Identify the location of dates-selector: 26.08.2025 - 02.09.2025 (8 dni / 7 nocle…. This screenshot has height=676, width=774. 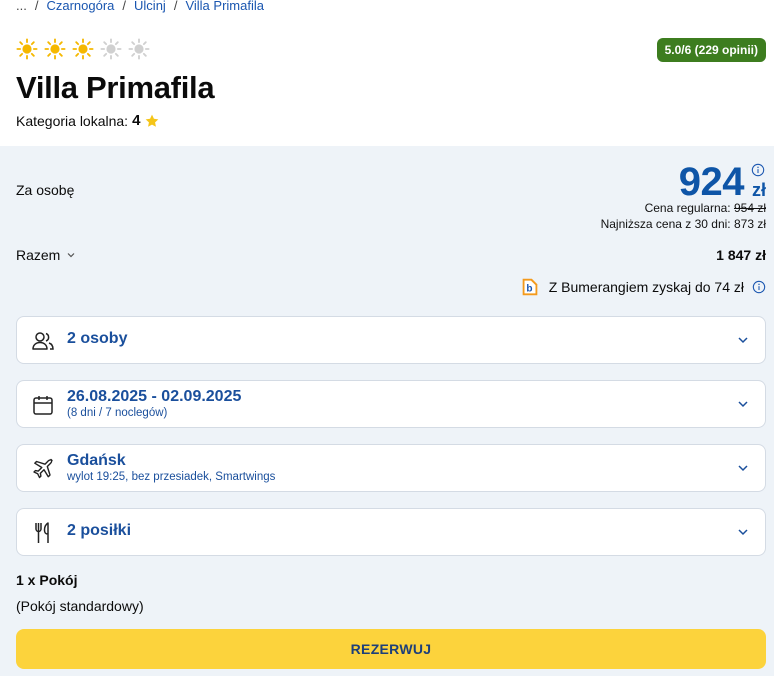
(391, 404).